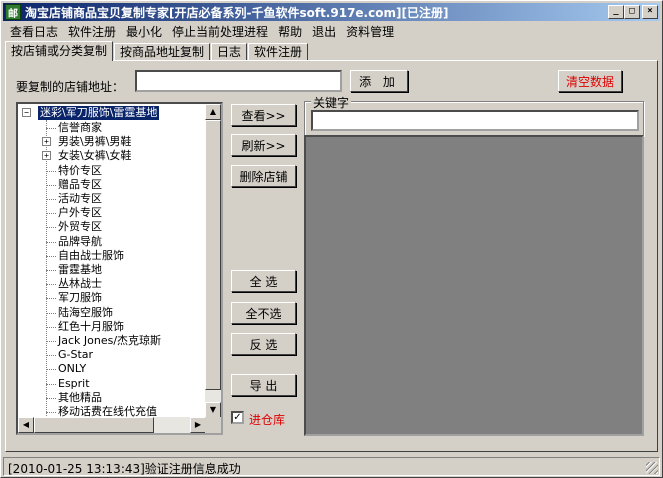  I want to click on tree-node: 雷霆基地, so click(80, 270).